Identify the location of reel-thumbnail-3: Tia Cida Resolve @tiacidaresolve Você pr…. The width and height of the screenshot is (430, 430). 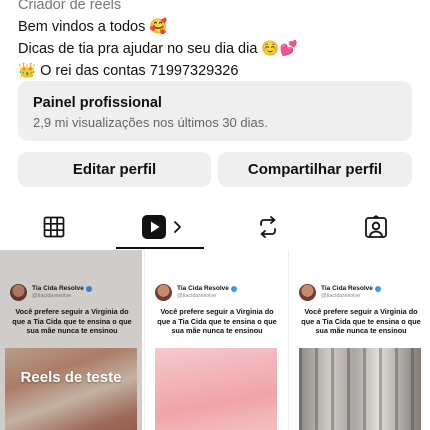
(359, 340).